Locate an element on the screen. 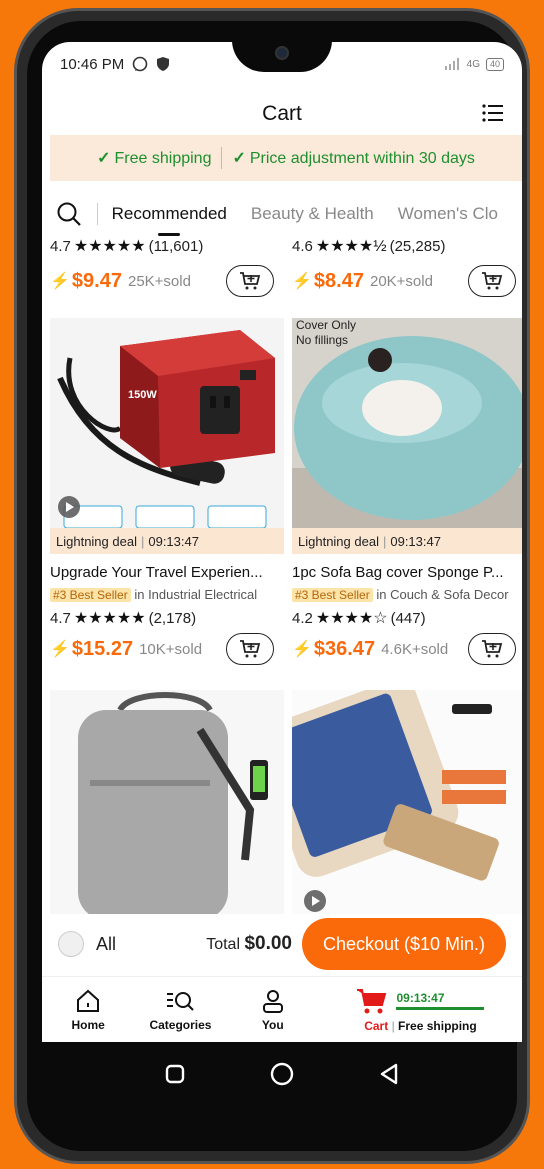  cart-timer: 09:13:47 is located at coordinates (420, 998).